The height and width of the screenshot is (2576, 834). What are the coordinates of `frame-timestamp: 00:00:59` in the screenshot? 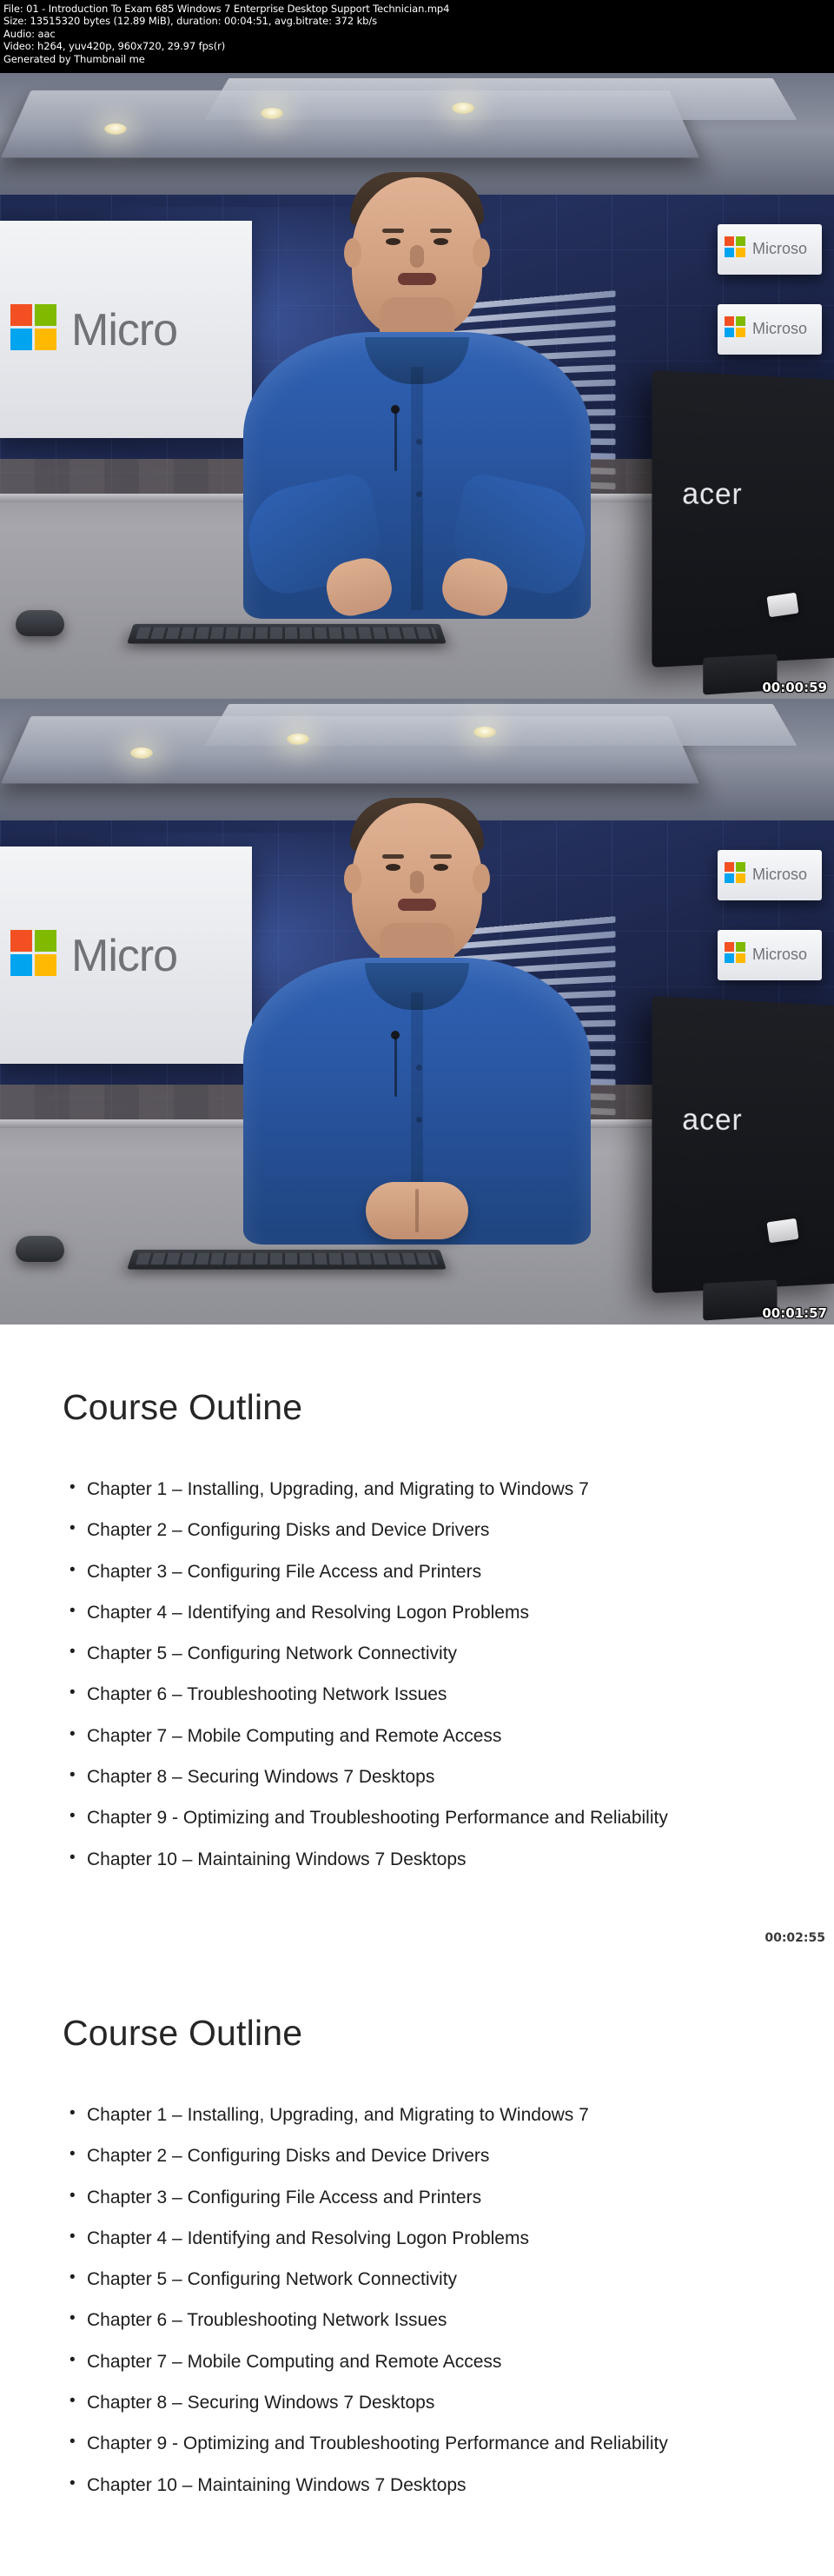 It's located at (794, 687).